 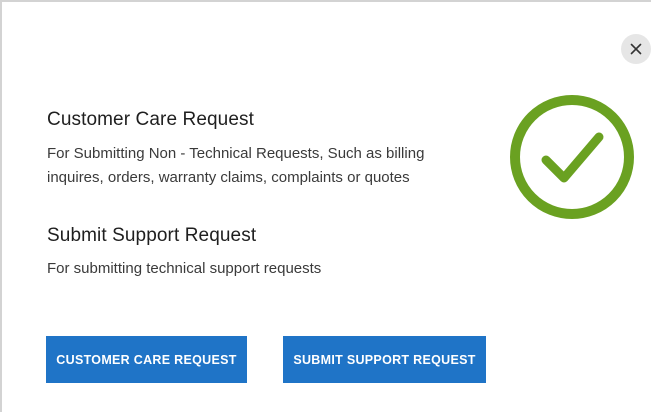 I want to click on close-button, so click(x=636, y=49).